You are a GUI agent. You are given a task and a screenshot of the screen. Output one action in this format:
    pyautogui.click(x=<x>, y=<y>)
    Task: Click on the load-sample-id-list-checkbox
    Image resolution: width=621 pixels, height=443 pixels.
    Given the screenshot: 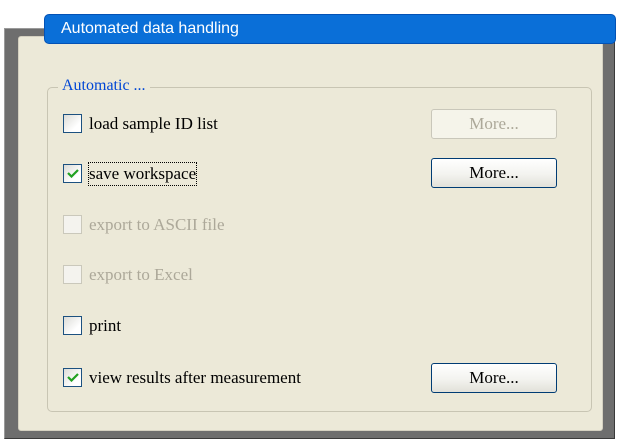 What is the action you would take?
    pyautogui.click(x=72, y=123)
    